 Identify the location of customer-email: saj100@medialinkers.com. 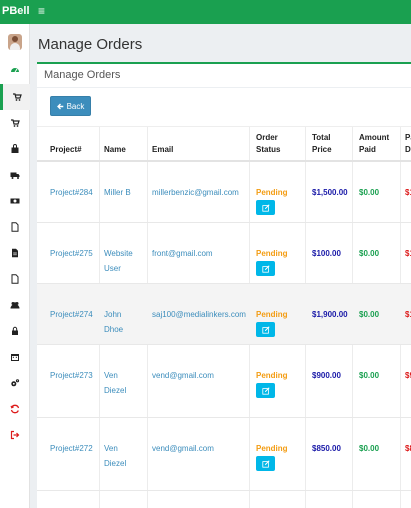
(199, 314).